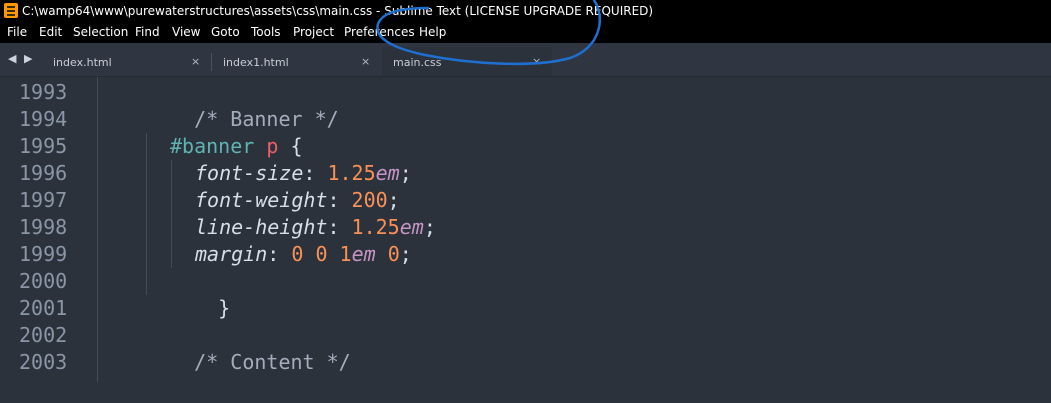 The width and height of the screenshot is (1051, 403). Describe the element at coordinates (43, 308) in the screenshot. I see `line-number: 2001` at that location.